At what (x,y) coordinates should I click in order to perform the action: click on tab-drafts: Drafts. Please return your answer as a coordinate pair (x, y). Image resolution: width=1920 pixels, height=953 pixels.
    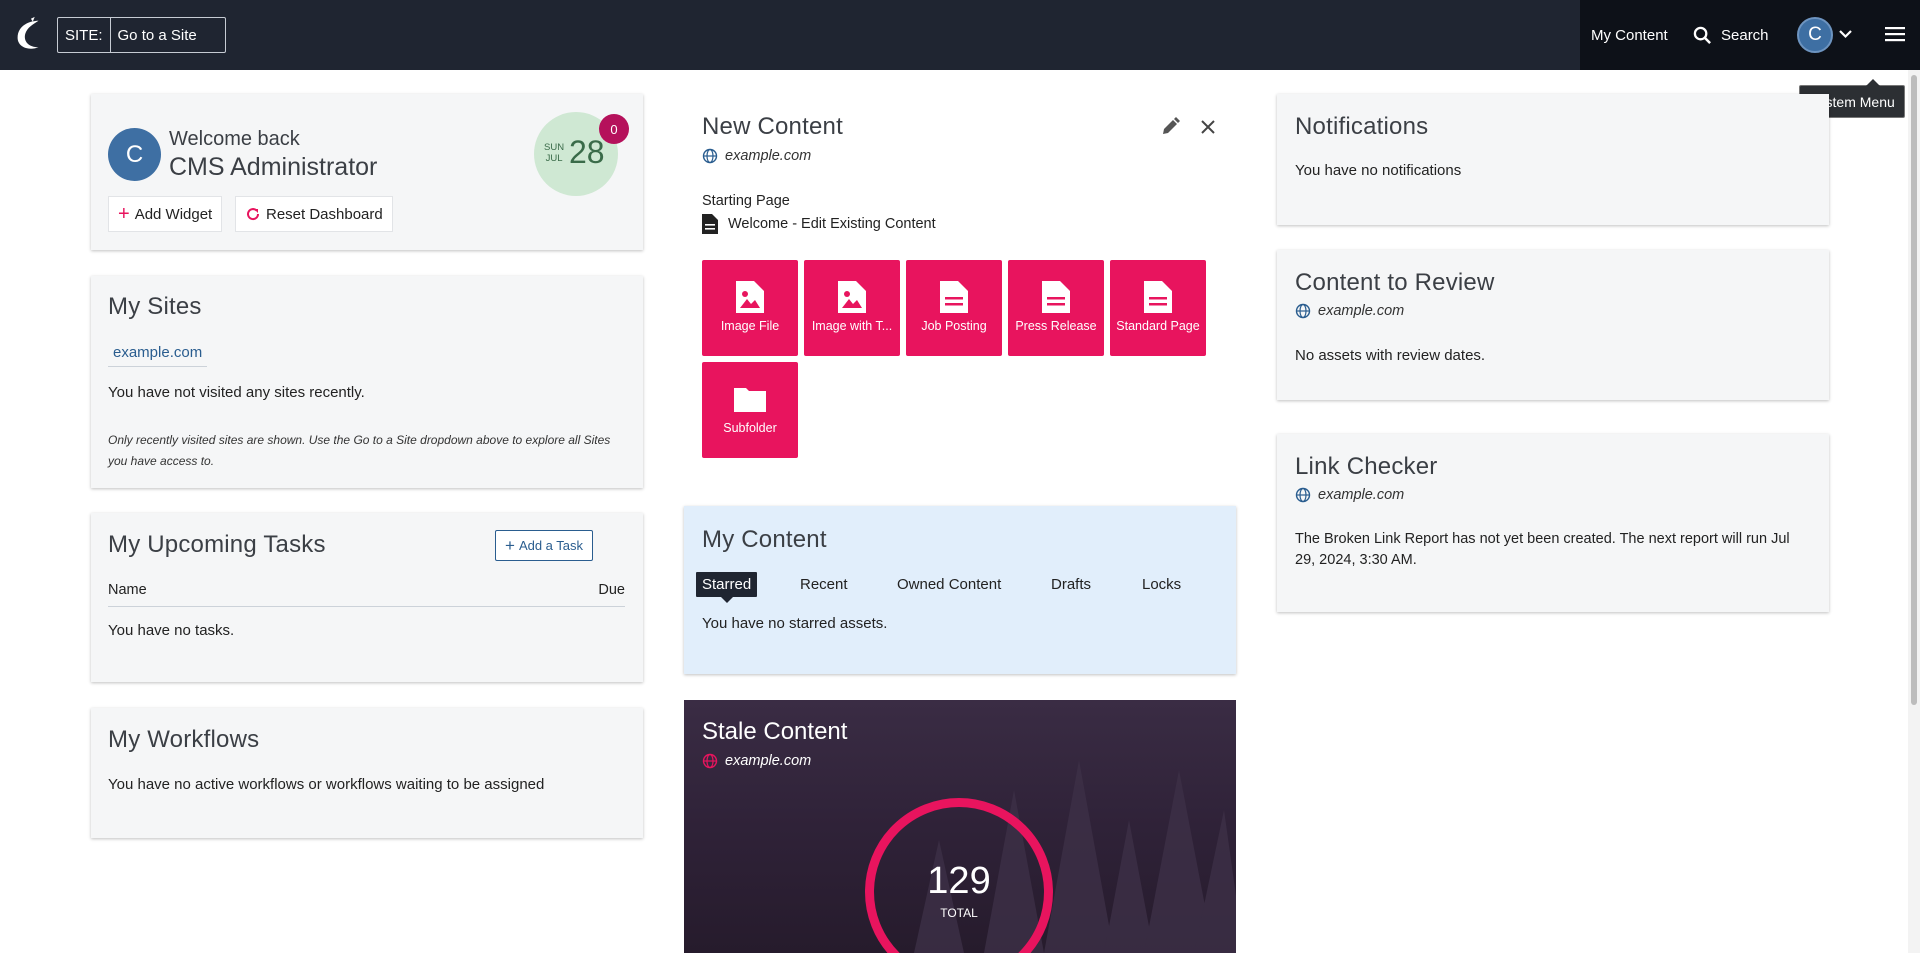
    Looking at the image, I should click on (1071, 584).